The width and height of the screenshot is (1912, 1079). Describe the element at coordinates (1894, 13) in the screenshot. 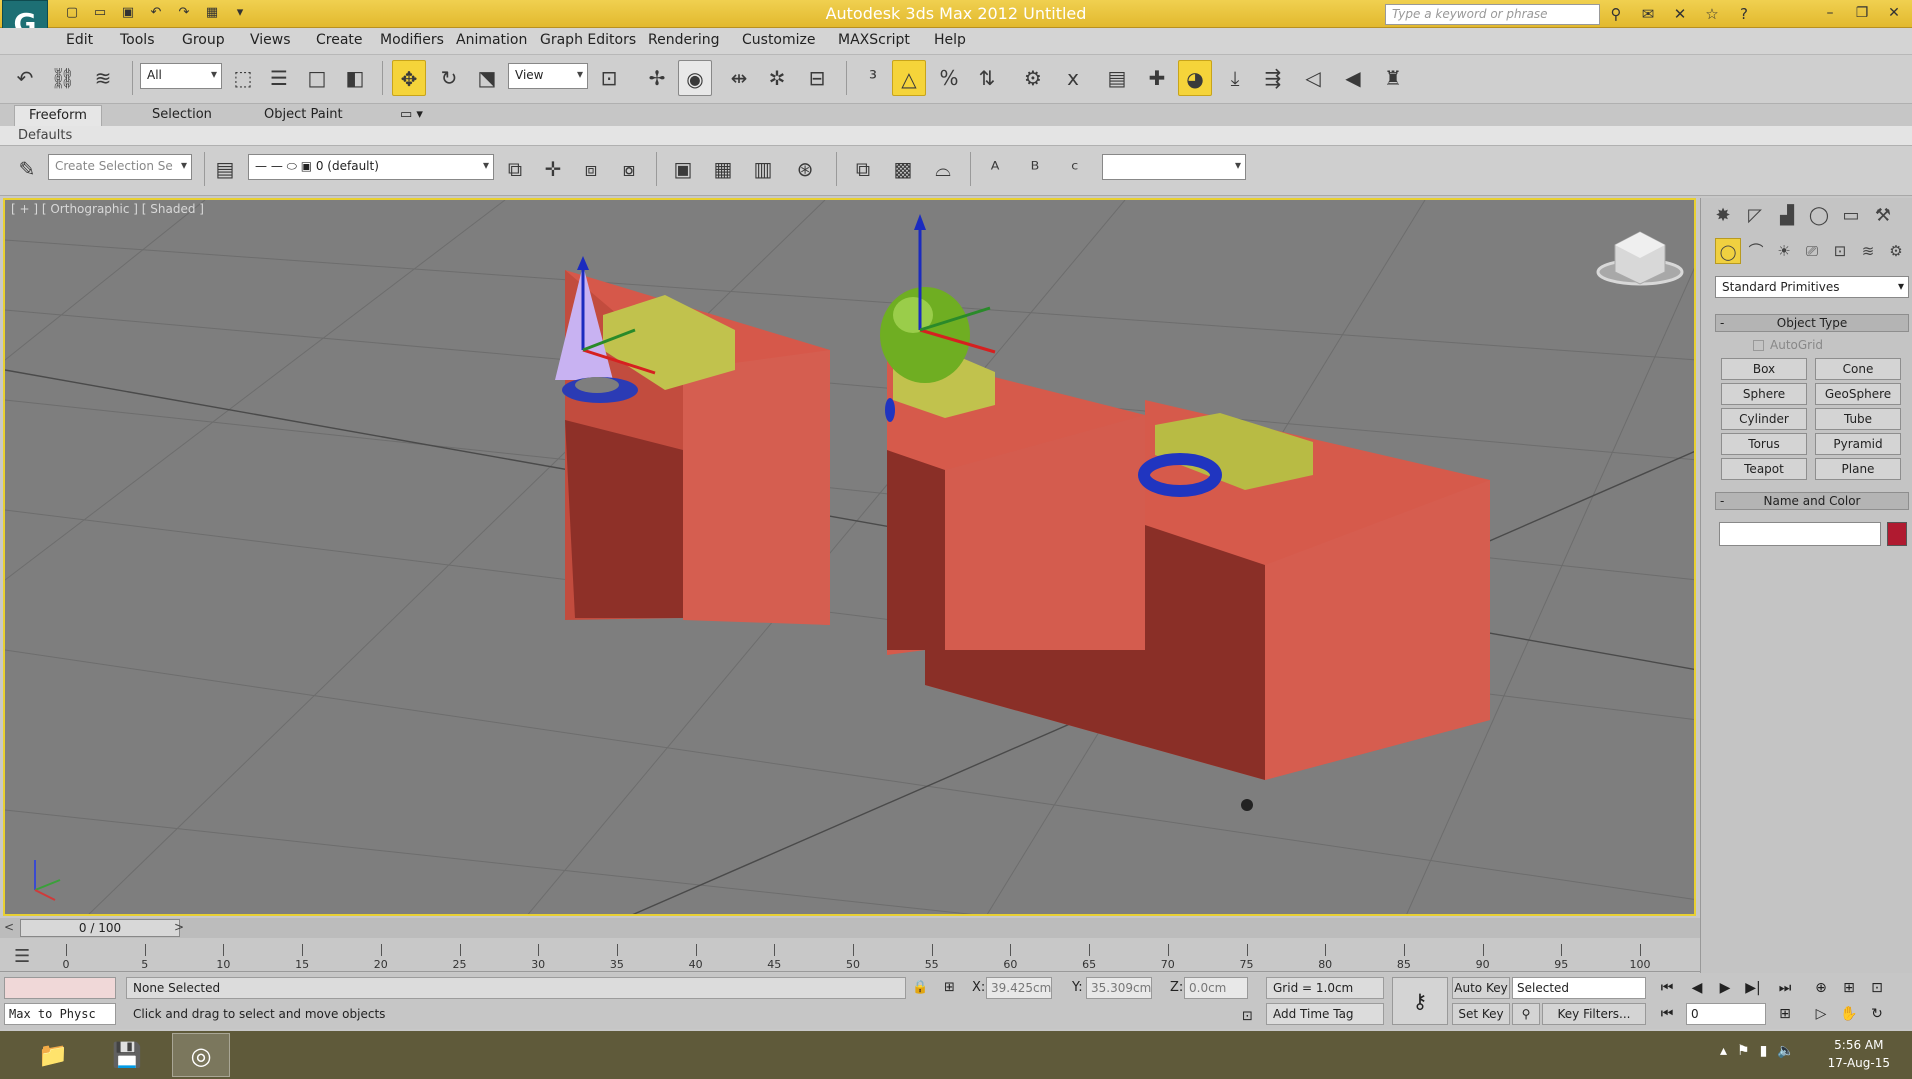

I see `close-icon: ✕` at that location.